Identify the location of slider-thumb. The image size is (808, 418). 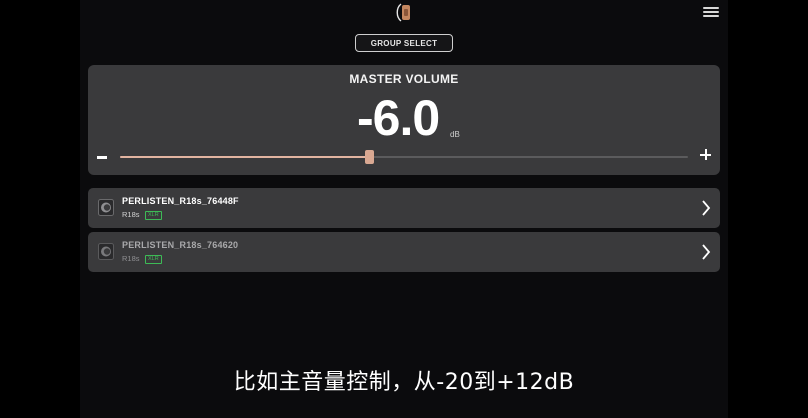
(369, 157).